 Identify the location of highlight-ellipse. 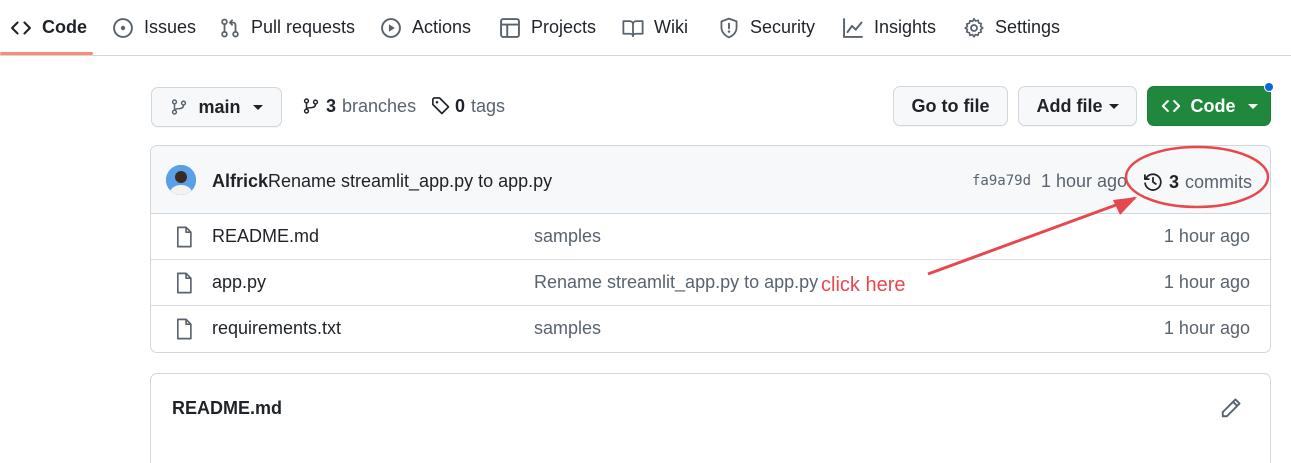
(1197, 177).